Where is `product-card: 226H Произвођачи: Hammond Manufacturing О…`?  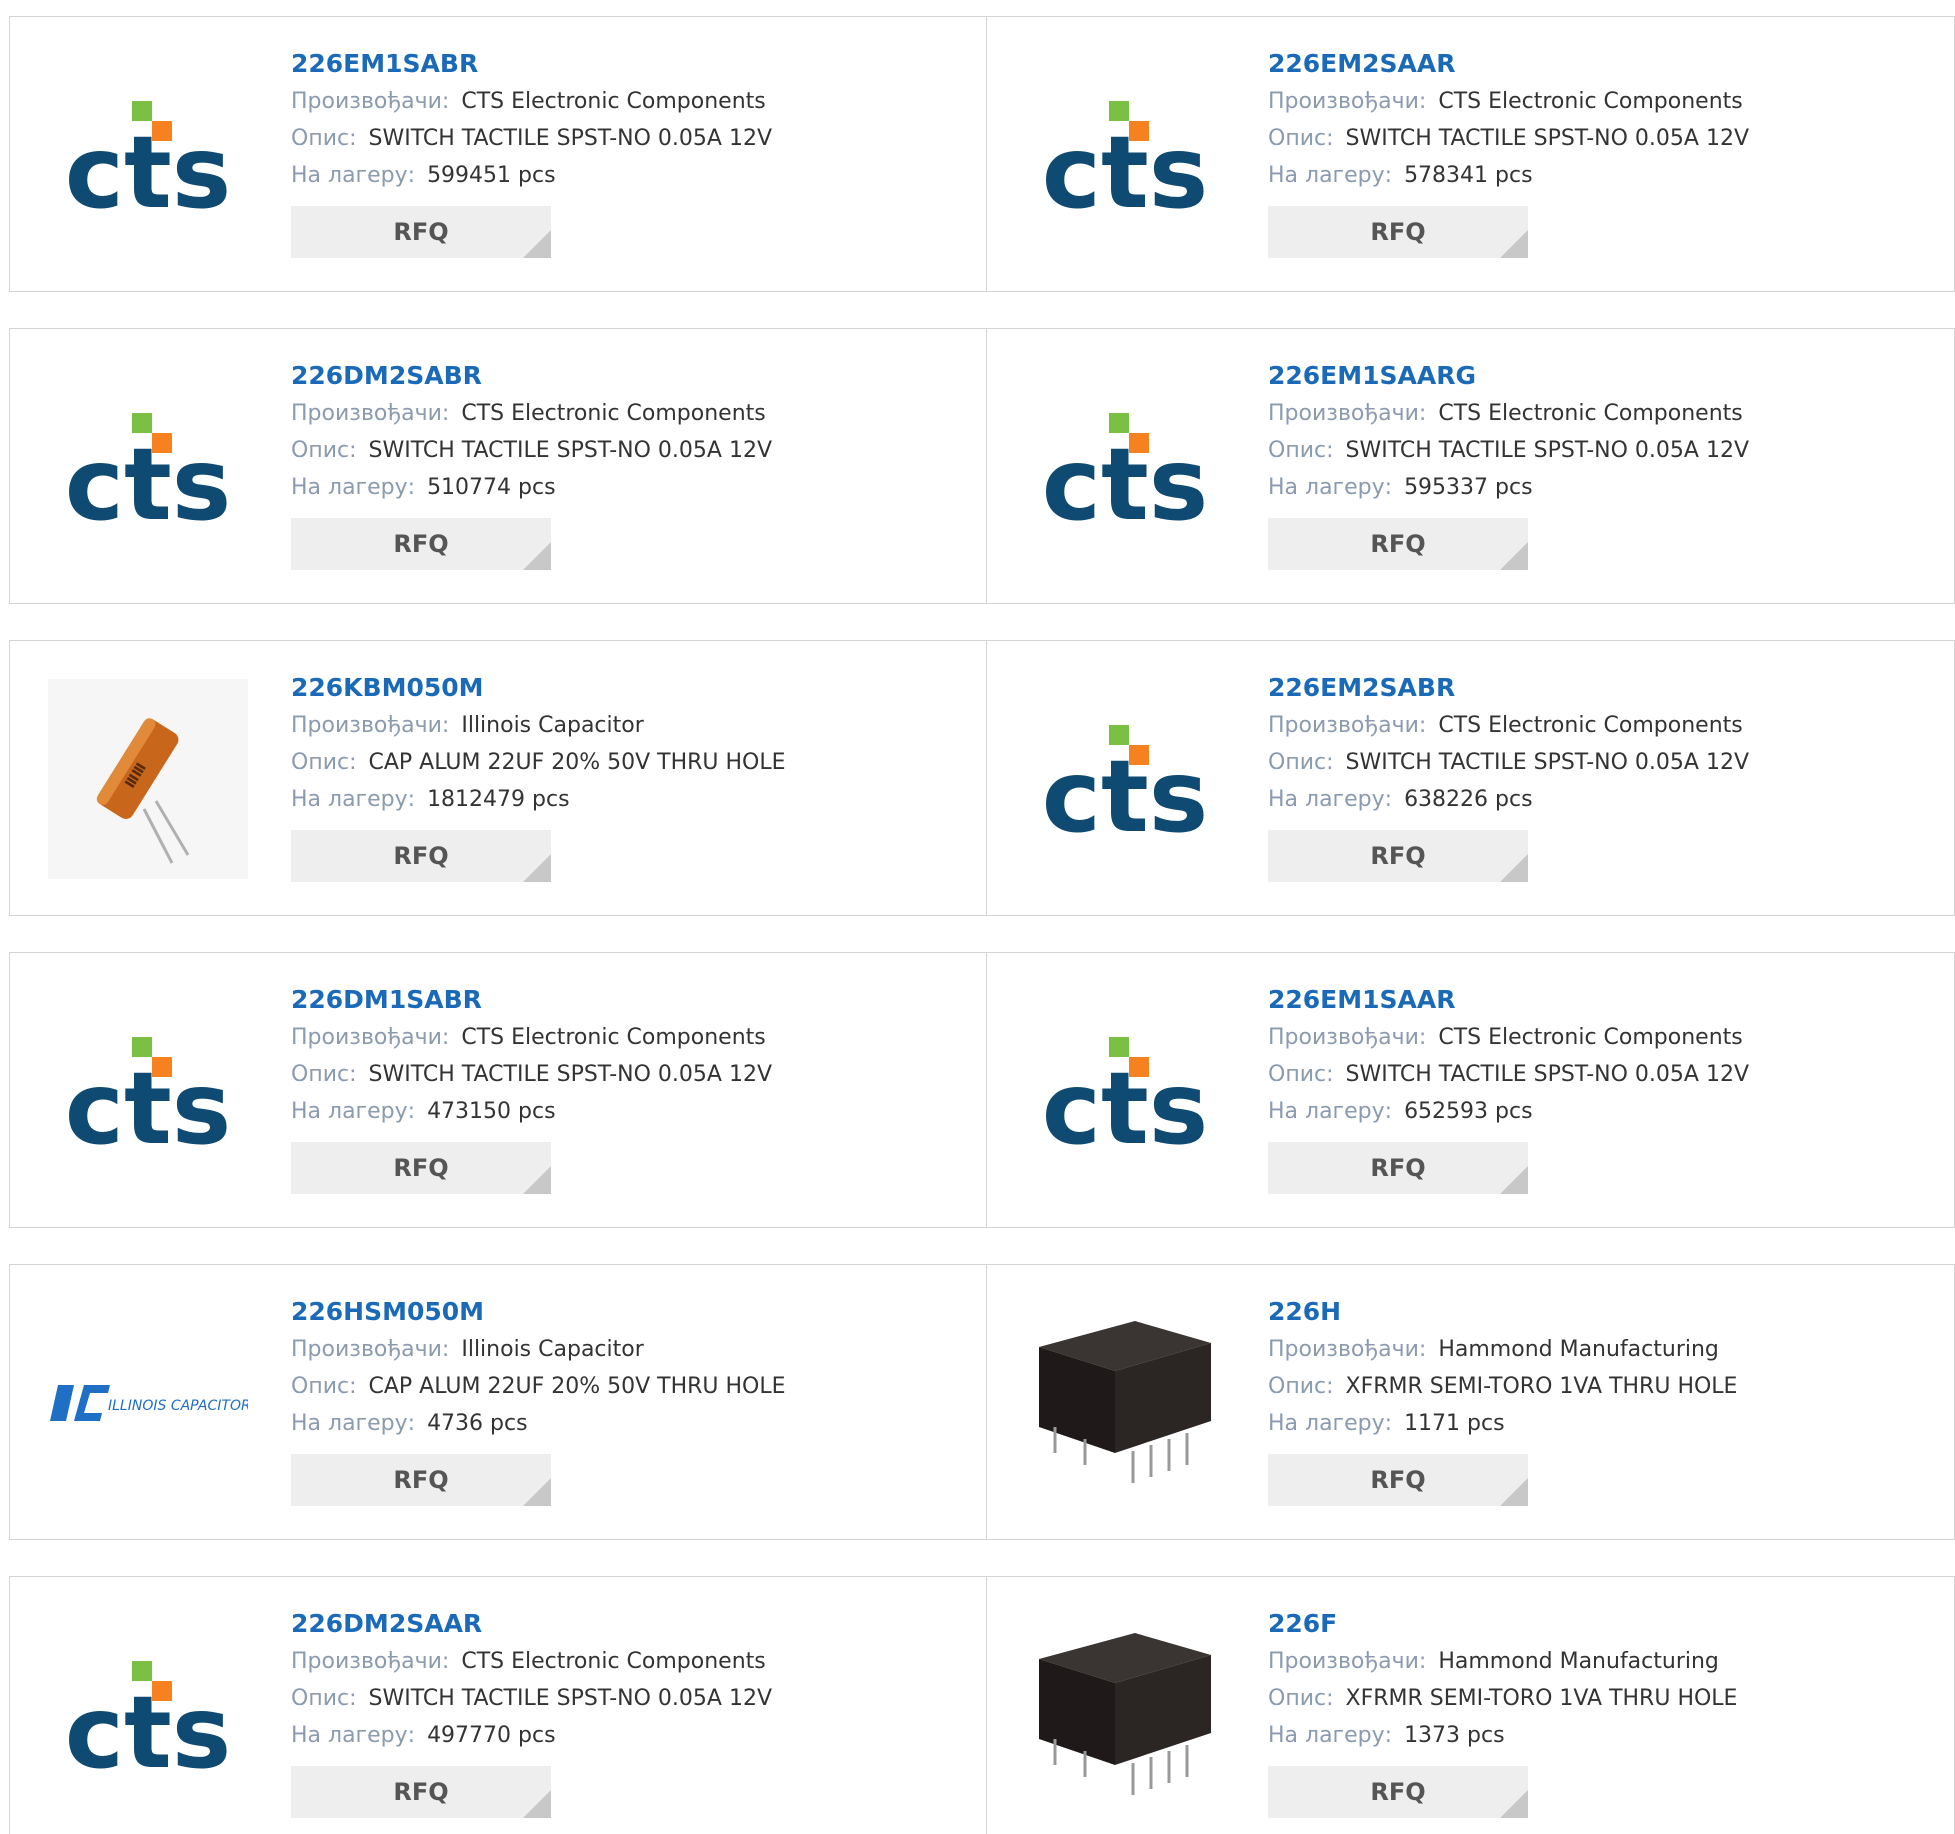
product-card: 226H Произвођачи: Hammond Manufacturing О… is located at coordinates (1470, 1402).